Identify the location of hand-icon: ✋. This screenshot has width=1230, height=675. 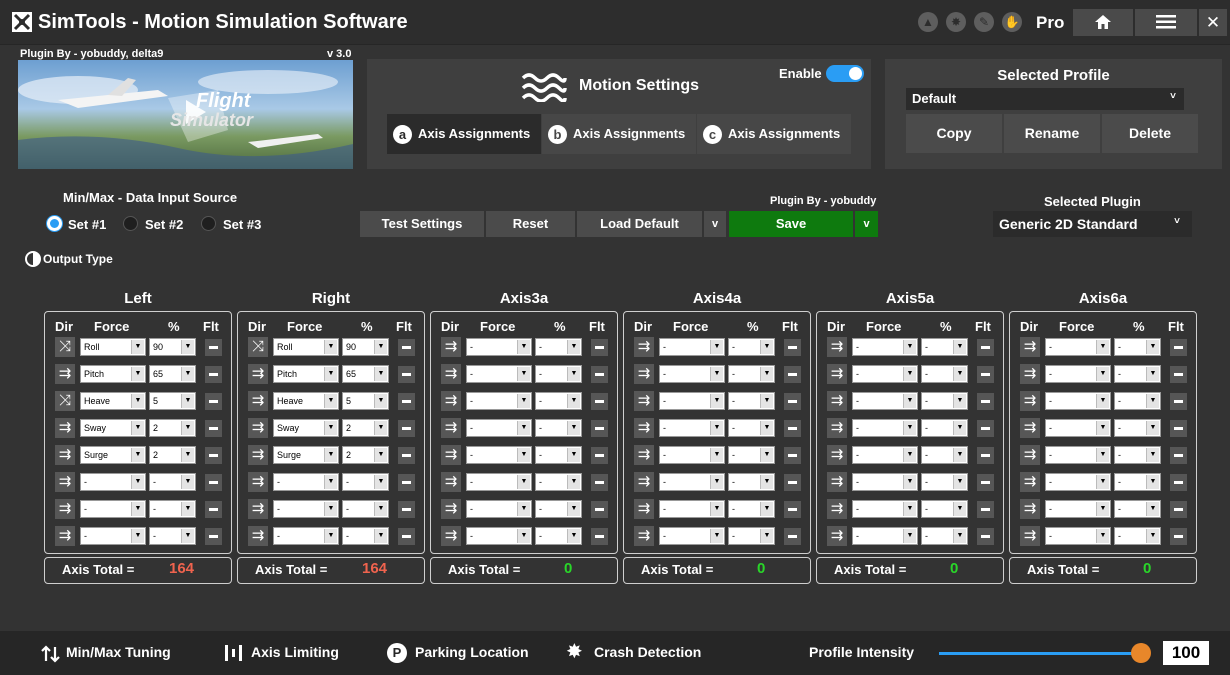
(1012, 22).